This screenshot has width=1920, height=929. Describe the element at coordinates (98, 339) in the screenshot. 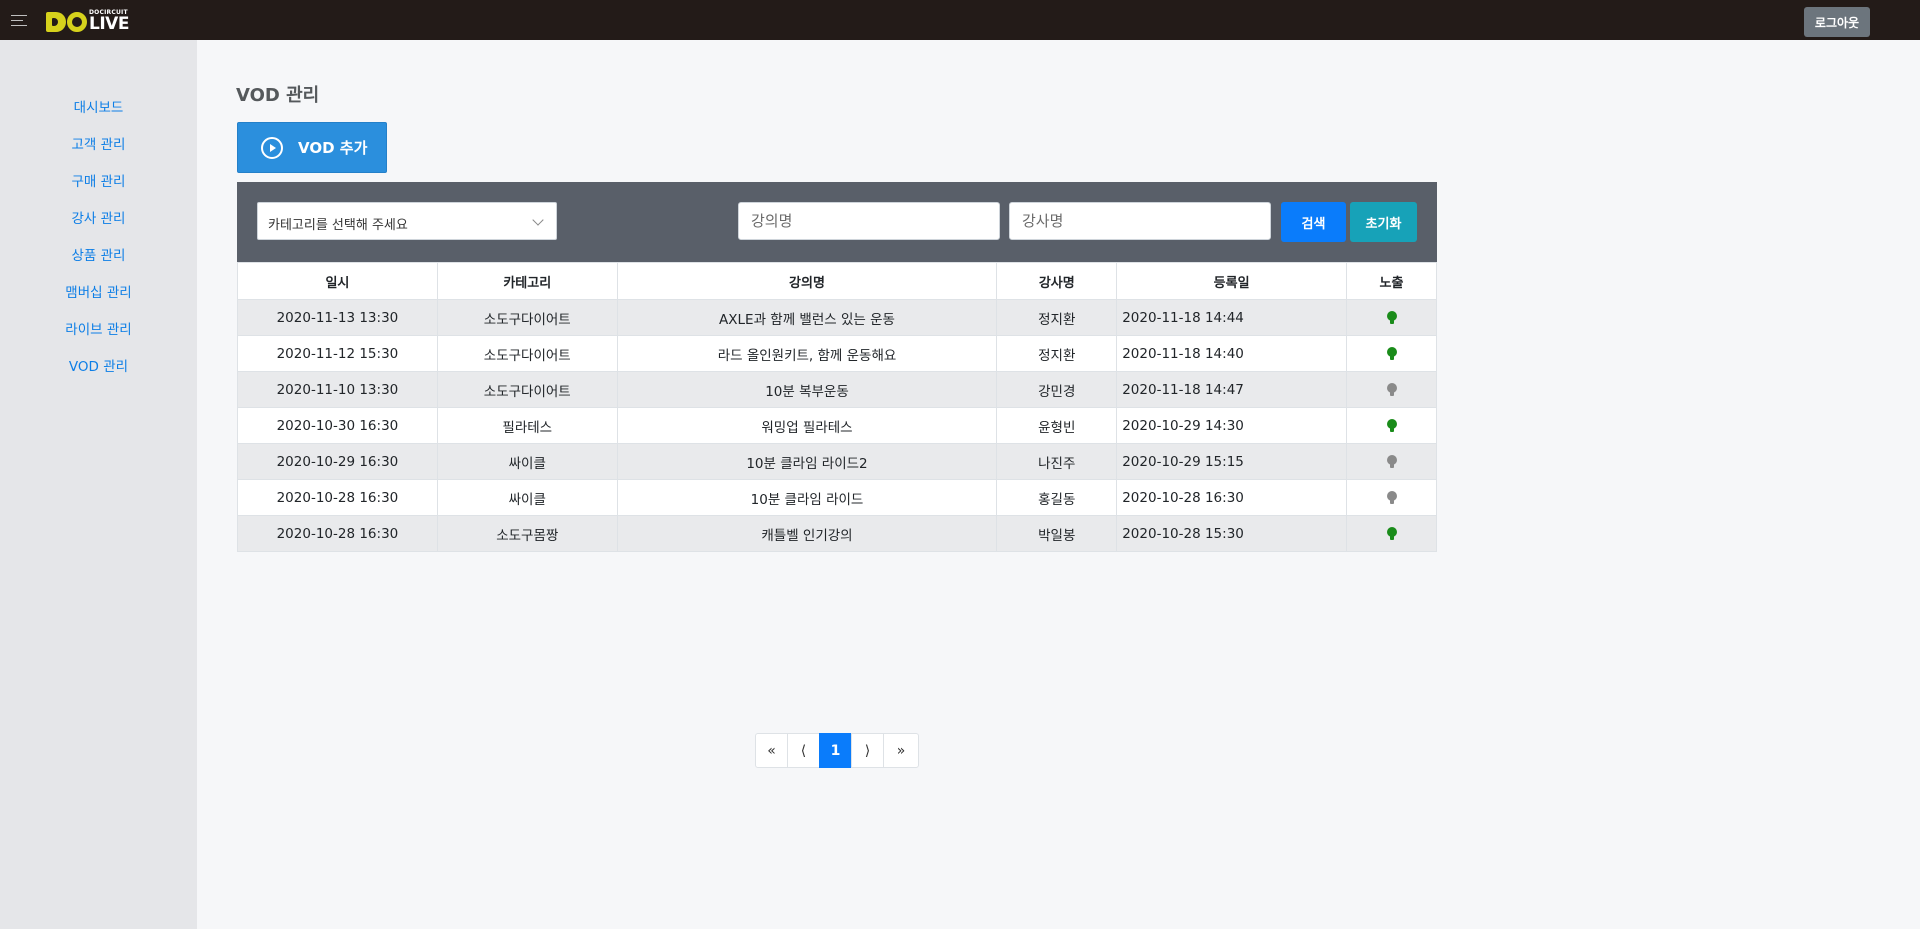

I see `sidebar-item-live: 라이브 관리` at that location.